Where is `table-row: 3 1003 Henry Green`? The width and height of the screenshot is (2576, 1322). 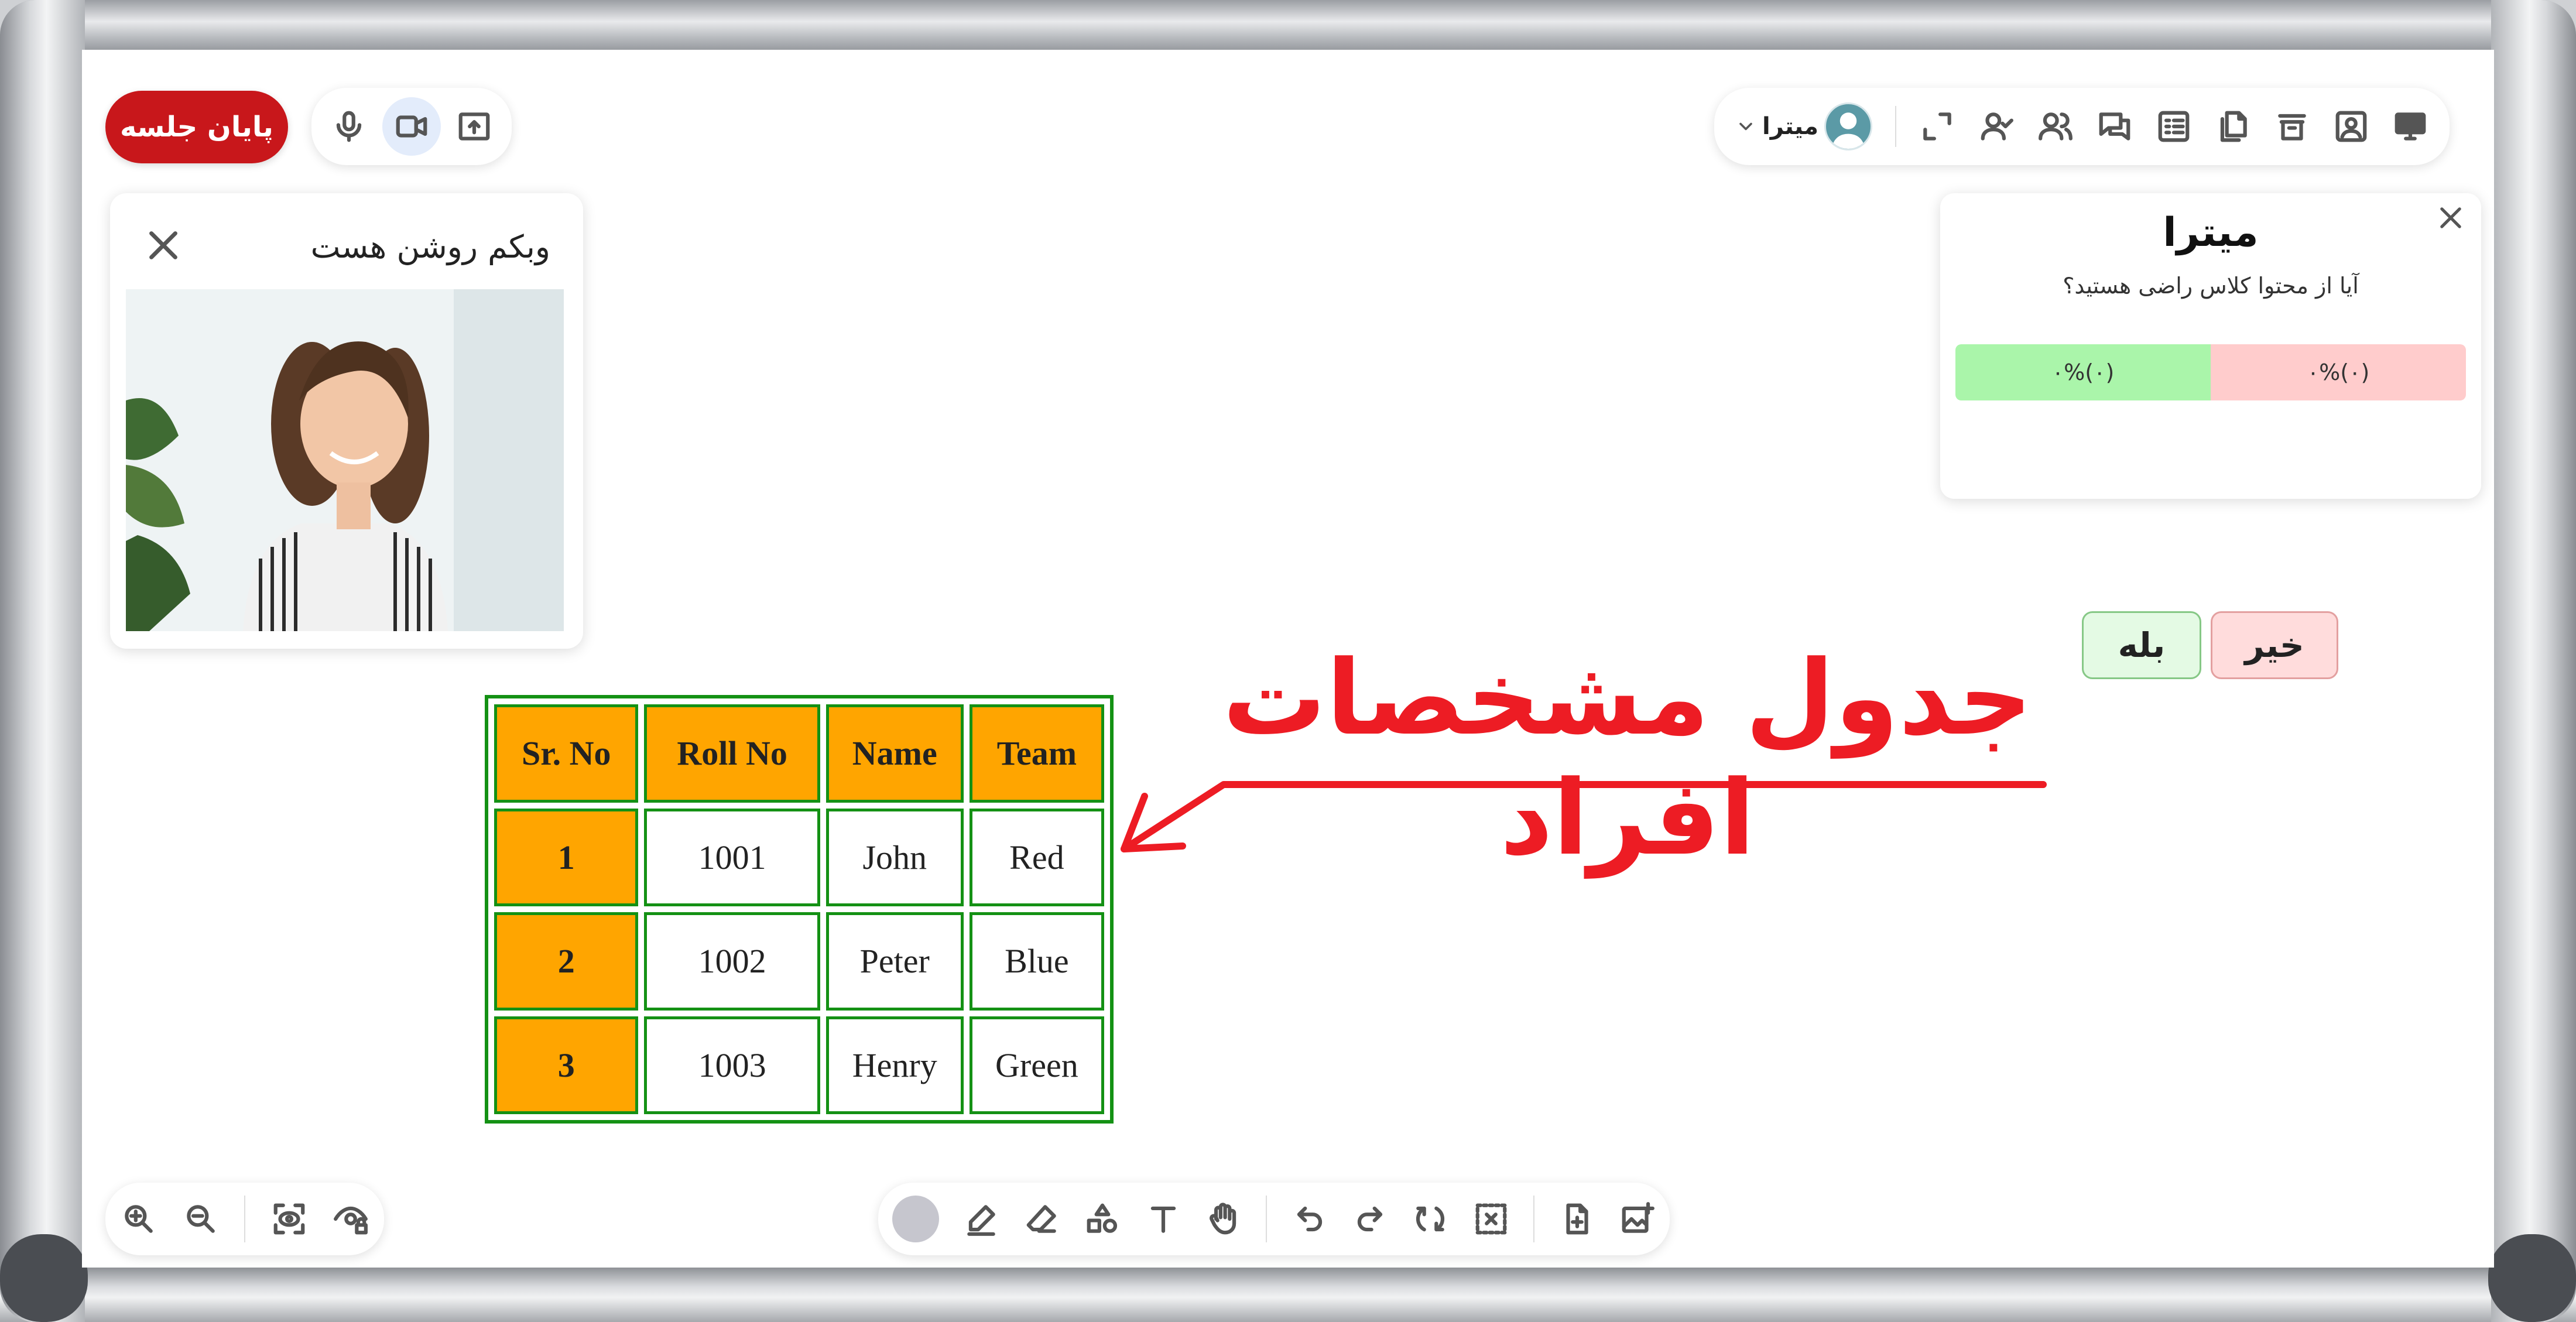 table-row: 3 1003 Henry Green is located at coordinates (799, 1065).